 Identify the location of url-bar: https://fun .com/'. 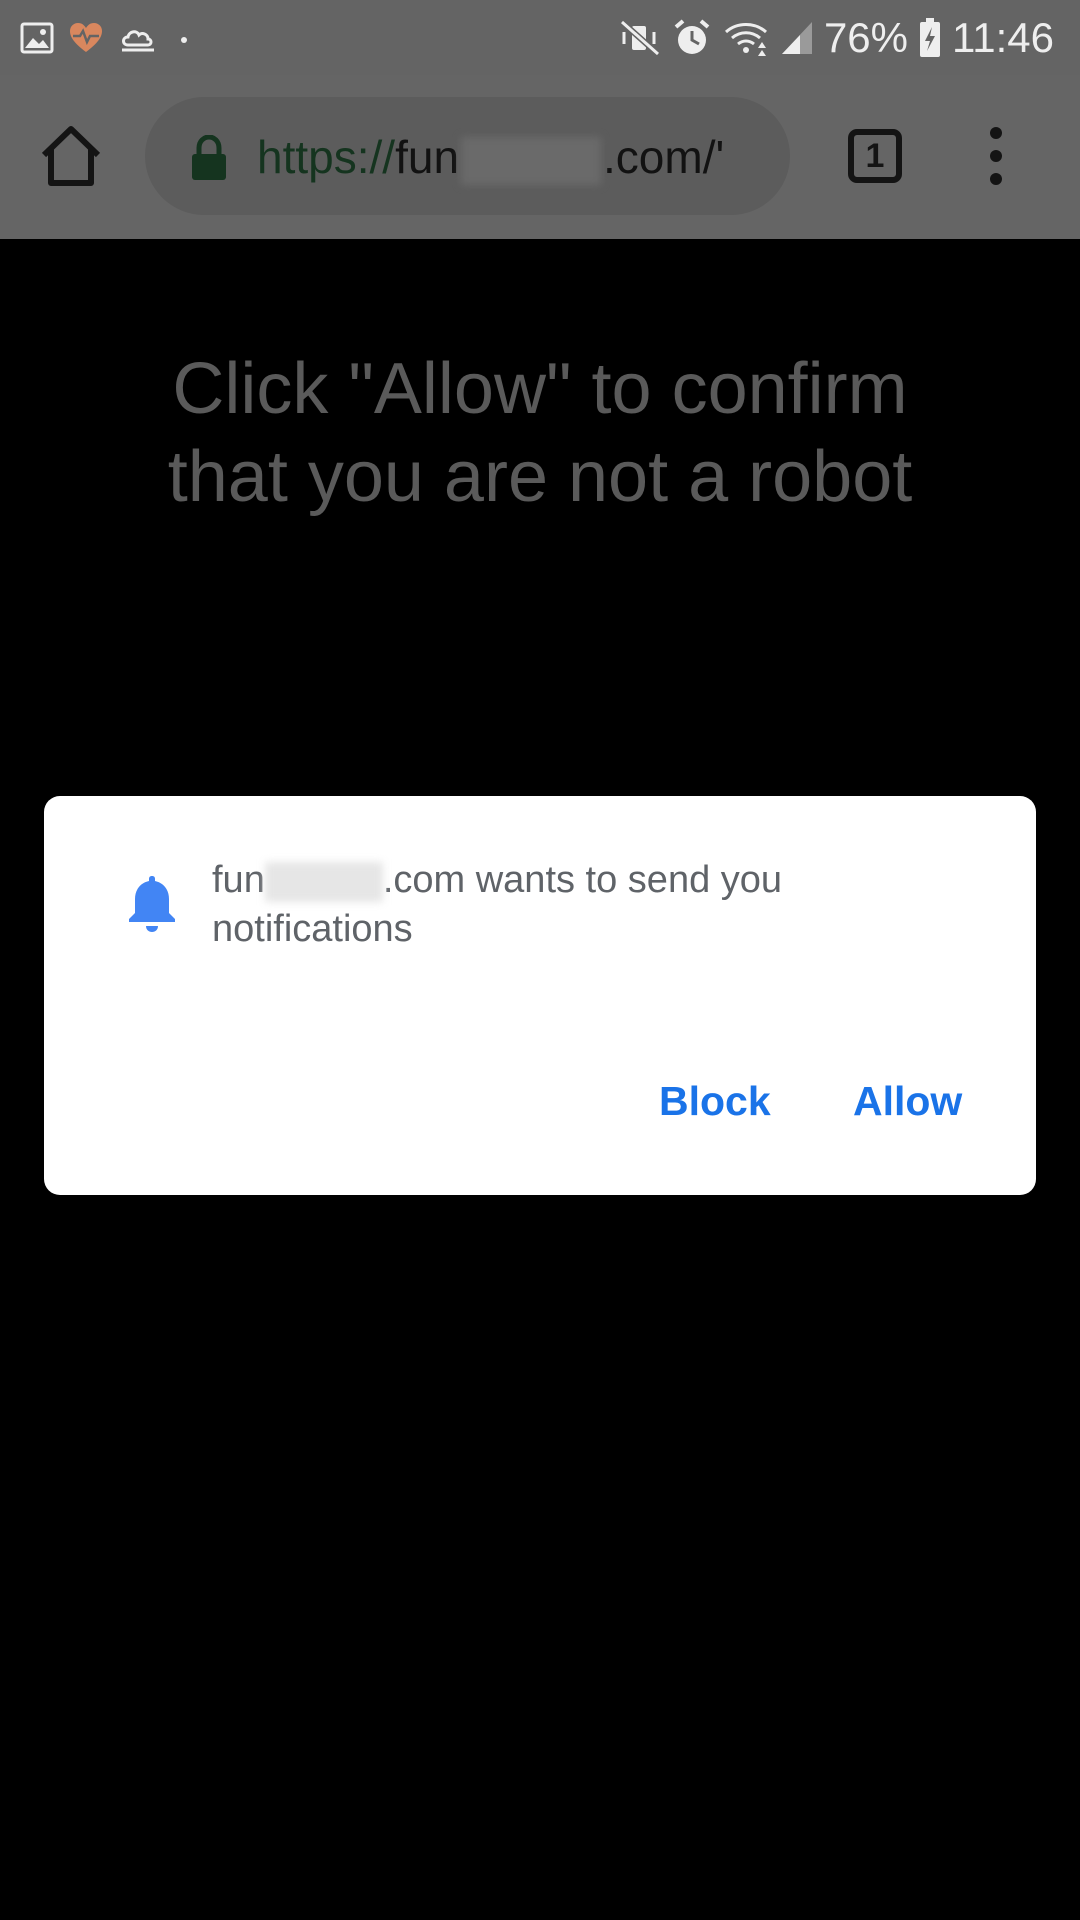
(467, 156).